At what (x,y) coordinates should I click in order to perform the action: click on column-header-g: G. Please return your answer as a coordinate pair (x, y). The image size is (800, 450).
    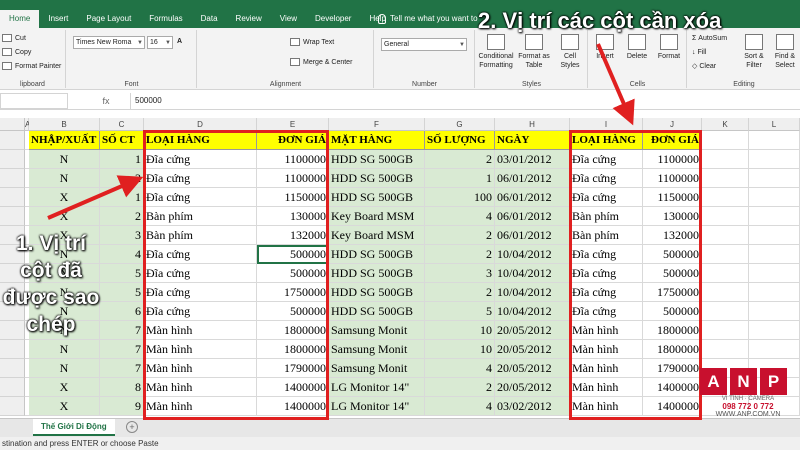
    Looking at the image, I should click on (460, 124).